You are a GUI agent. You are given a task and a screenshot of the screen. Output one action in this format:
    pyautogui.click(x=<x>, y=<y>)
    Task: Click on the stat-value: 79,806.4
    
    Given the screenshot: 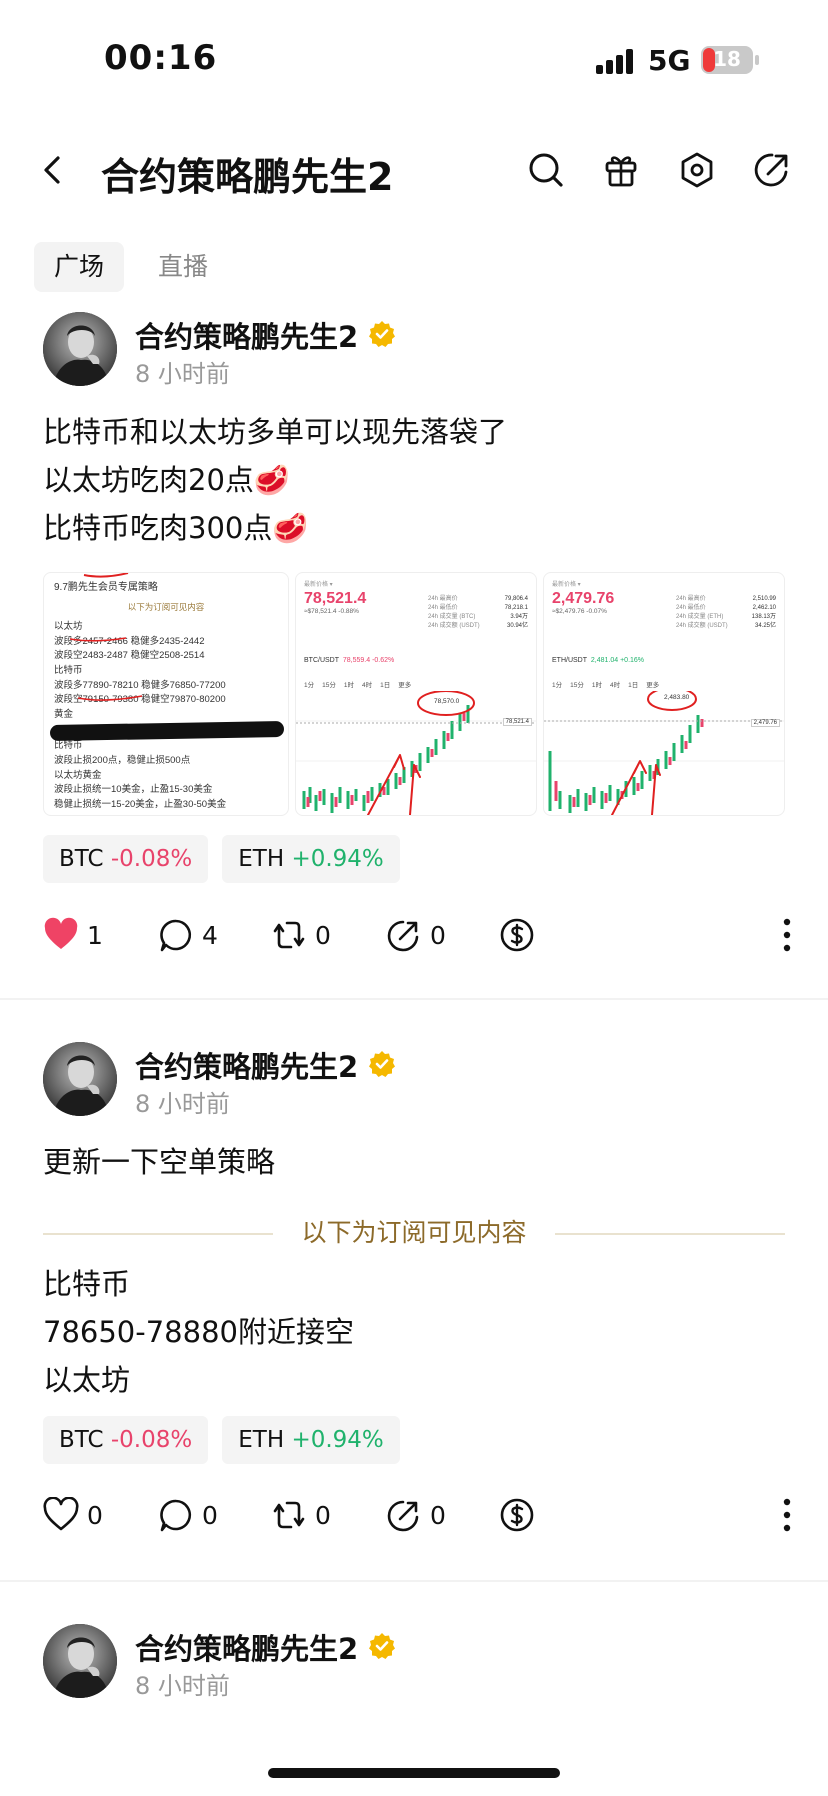 What is the action you would take?
    pyautogui.click(x=516, y=599)
    